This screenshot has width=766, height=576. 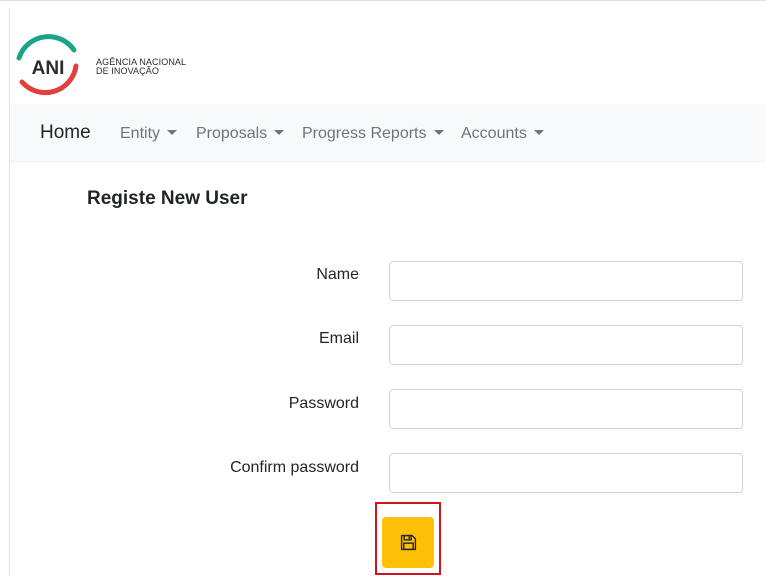 What do you see at coordinates (566, 473) in the screenshot?
I see `confirm-password-input` at bounding box center [566, 473].